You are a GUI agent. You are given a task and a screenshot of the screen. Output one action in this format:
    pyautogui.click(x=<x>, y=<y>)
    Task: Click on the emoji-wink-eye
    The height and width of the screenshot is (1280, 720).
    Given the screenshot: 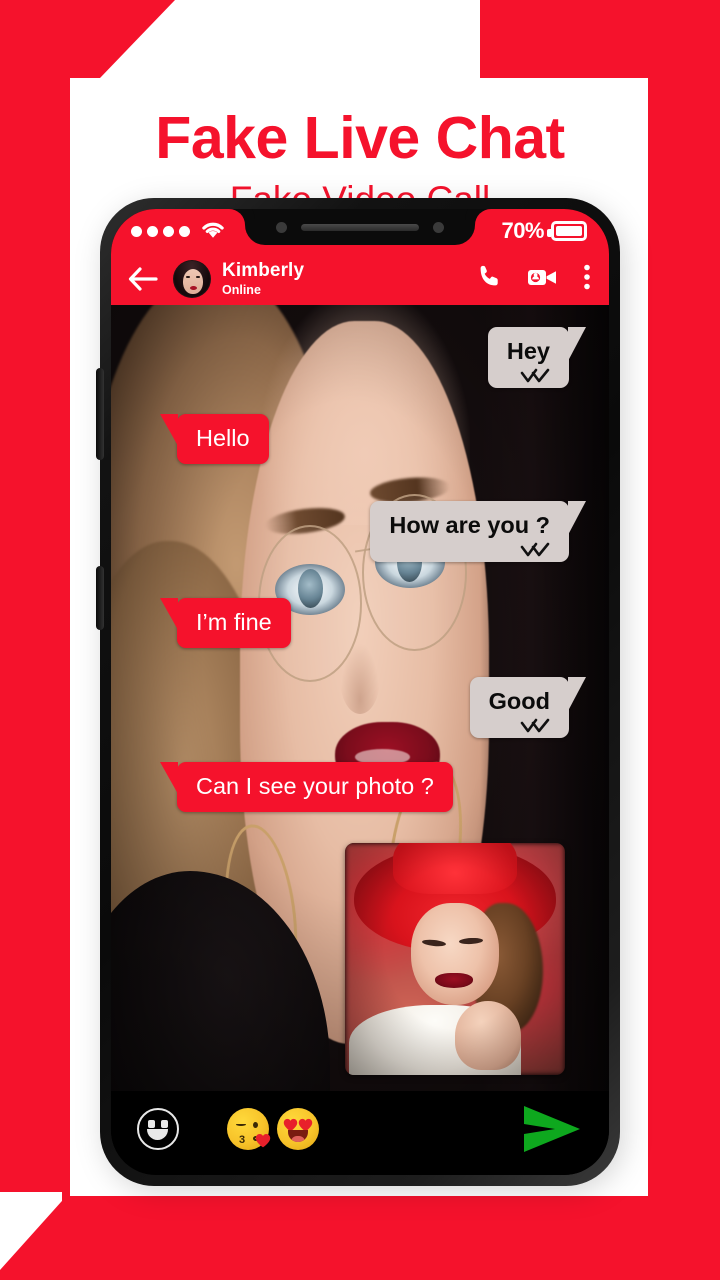 What is the action you would take?
    pyautogui.click(x=241, y=1124)
    